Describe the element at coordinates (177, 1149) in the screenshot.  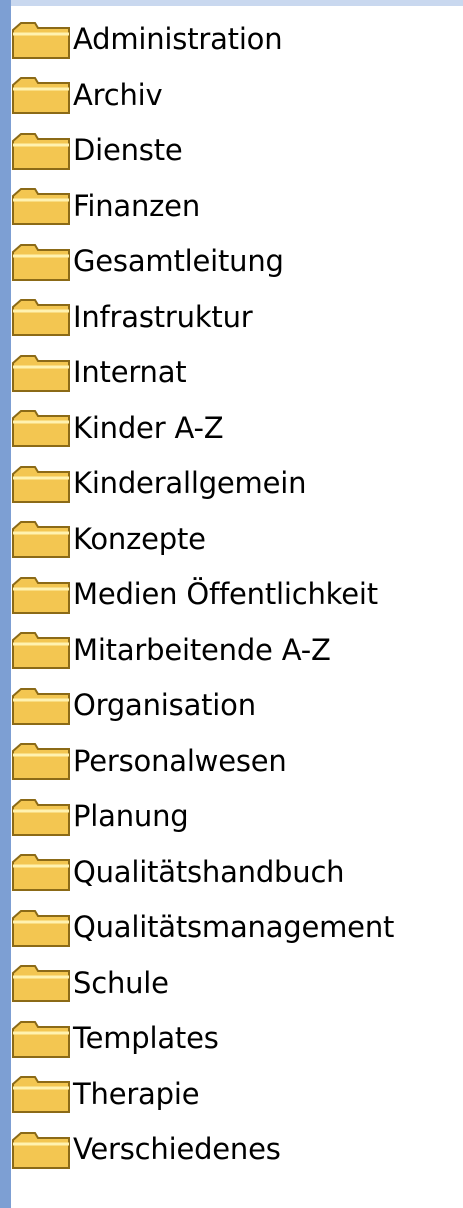
I see `folder-label: Verschiedenes` at that location.